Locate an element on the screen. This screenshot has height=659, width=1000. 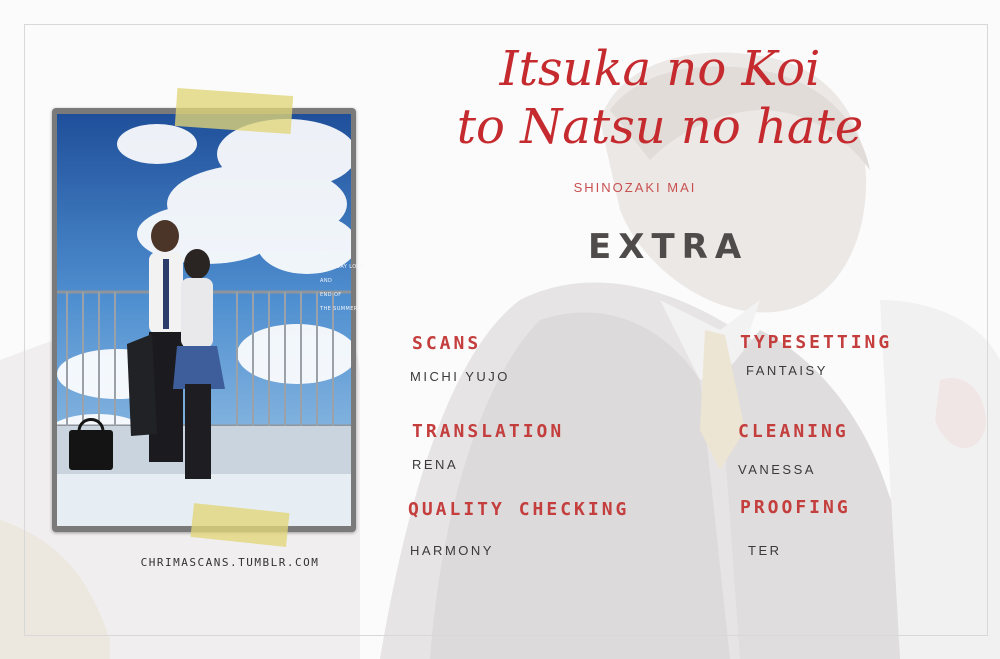
cover-text-line: SOMEDAY LOVE is located at coordinates (342, 267).